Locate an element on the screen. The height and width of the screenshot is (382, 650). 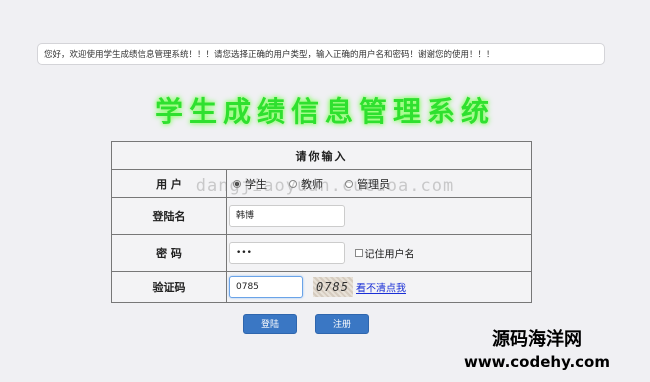
radio-admin-label: 管理员 is located at coordinates (373, 184).